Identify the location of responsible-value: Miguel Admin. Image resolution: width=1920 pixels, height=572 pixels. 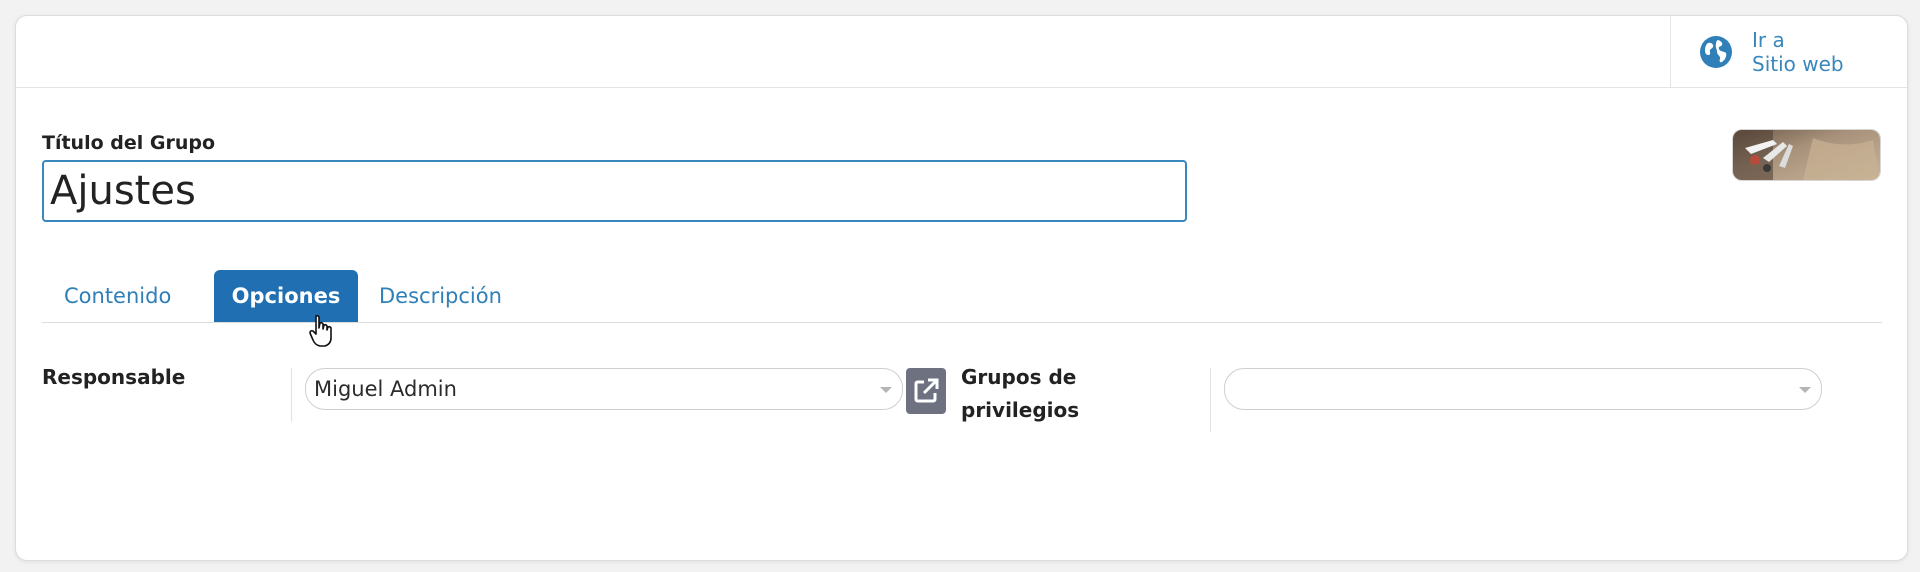
(385, 389).